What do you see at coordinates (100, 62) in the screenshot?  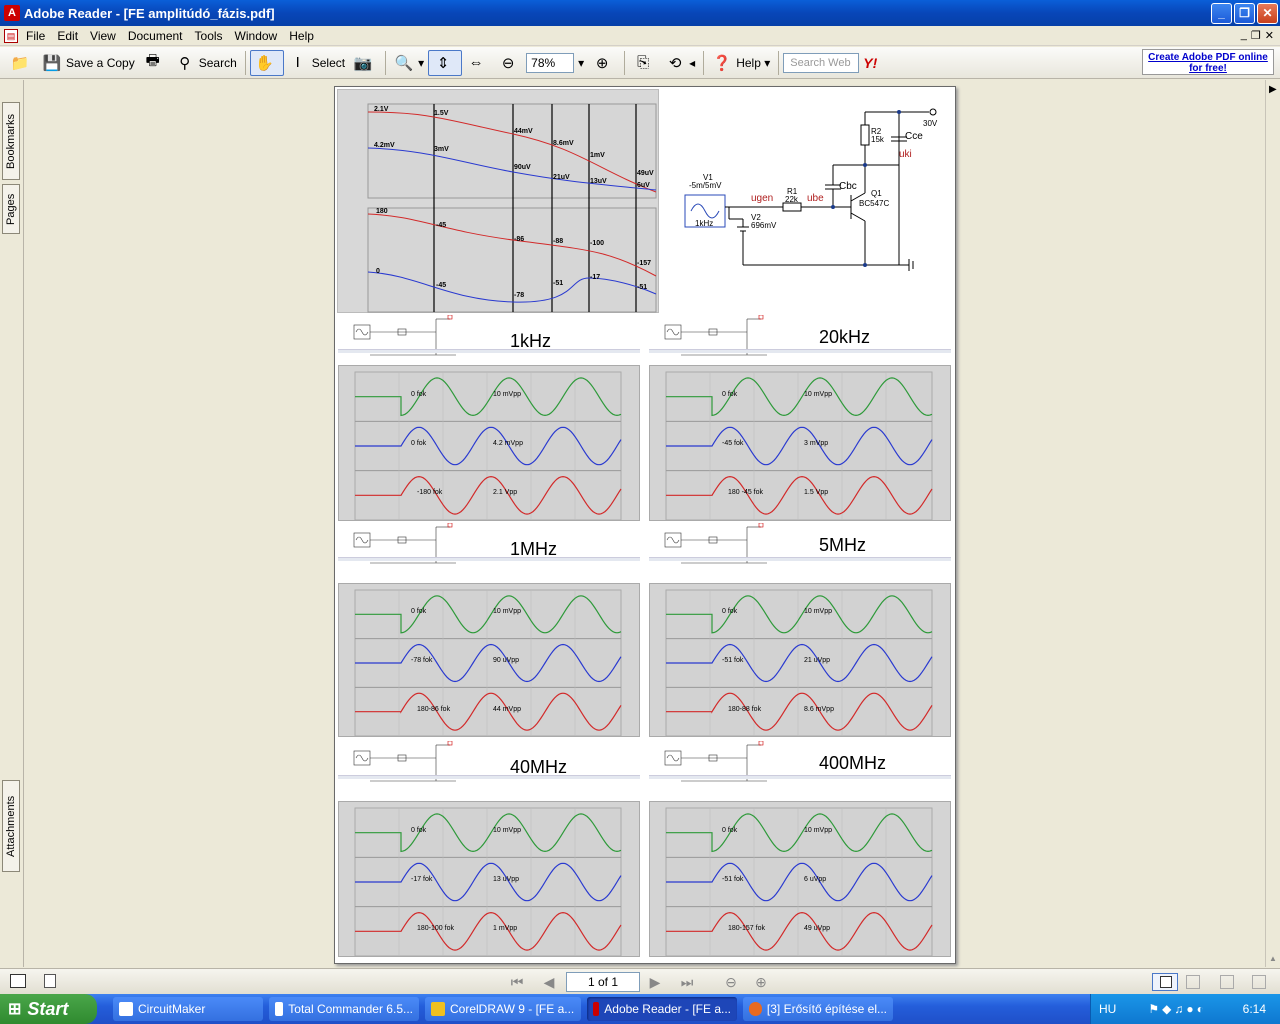 I see `save-copy-label: Save a Copy` at bounding box center [100, 62].